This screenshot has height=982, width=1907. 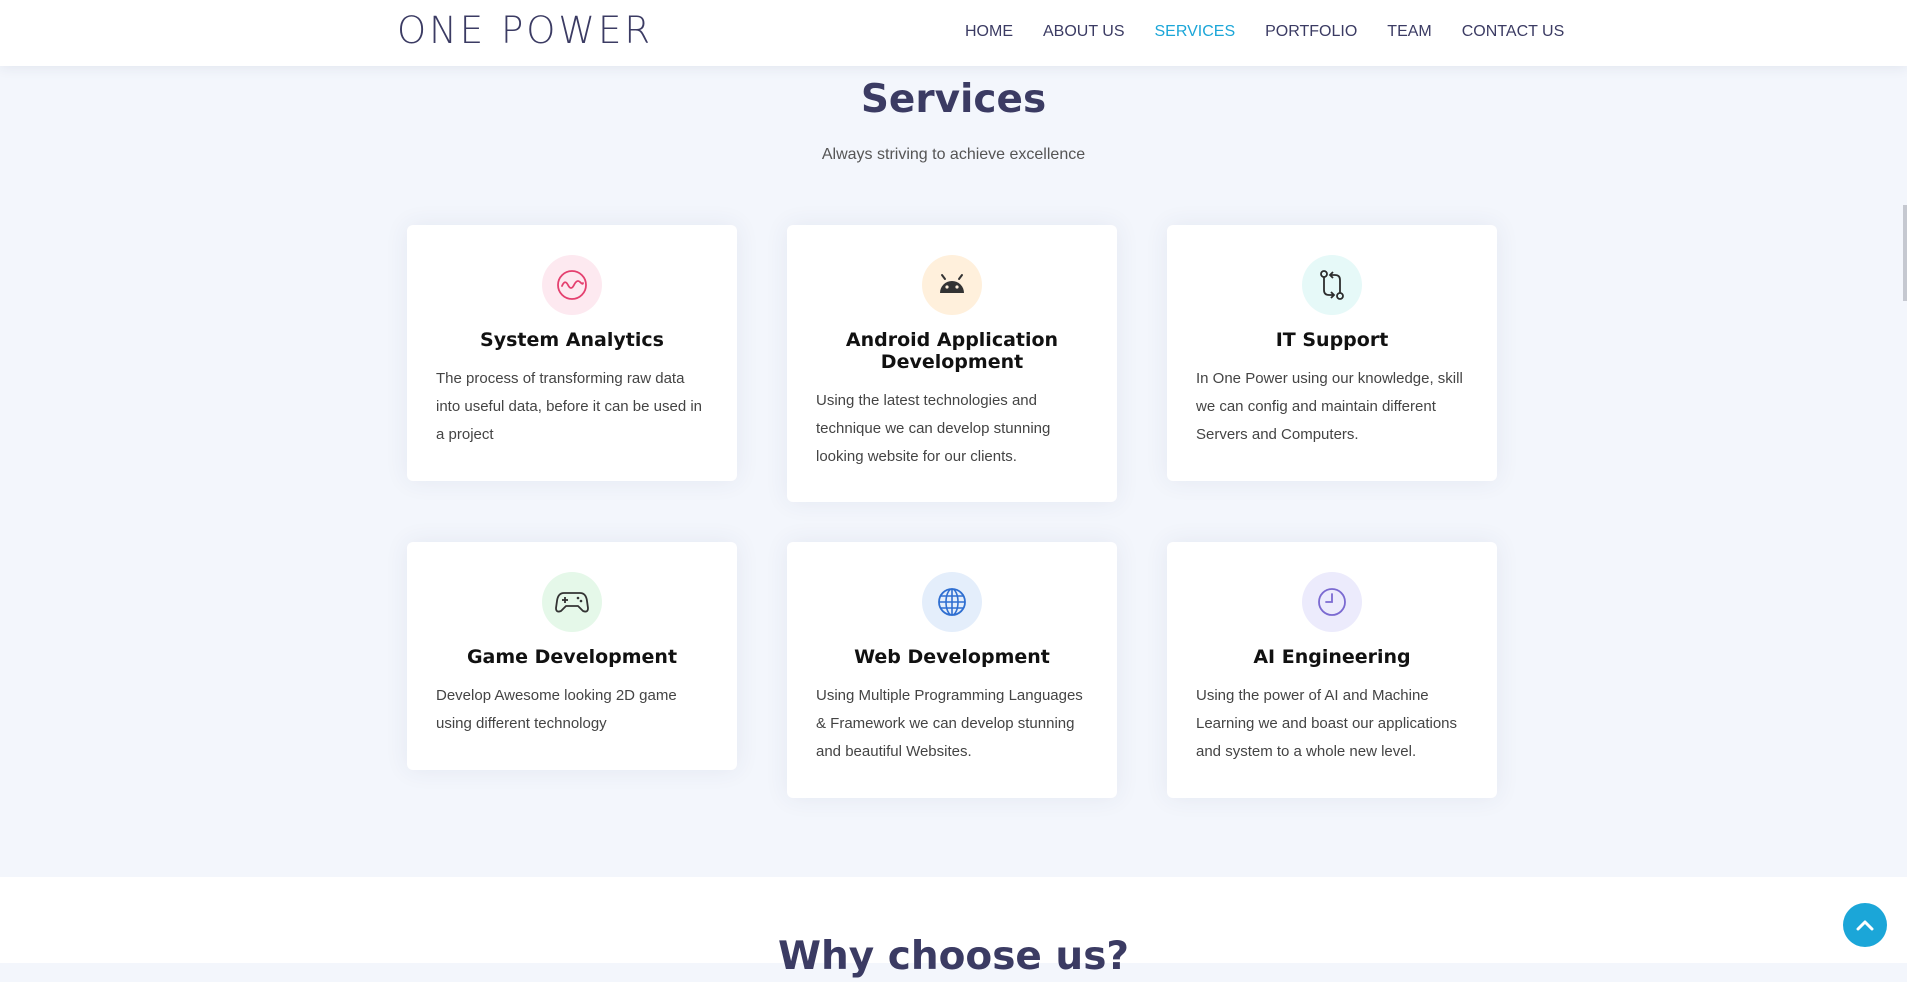 I want to click on card-title: Android Application Development, so click(x=952, y=351).